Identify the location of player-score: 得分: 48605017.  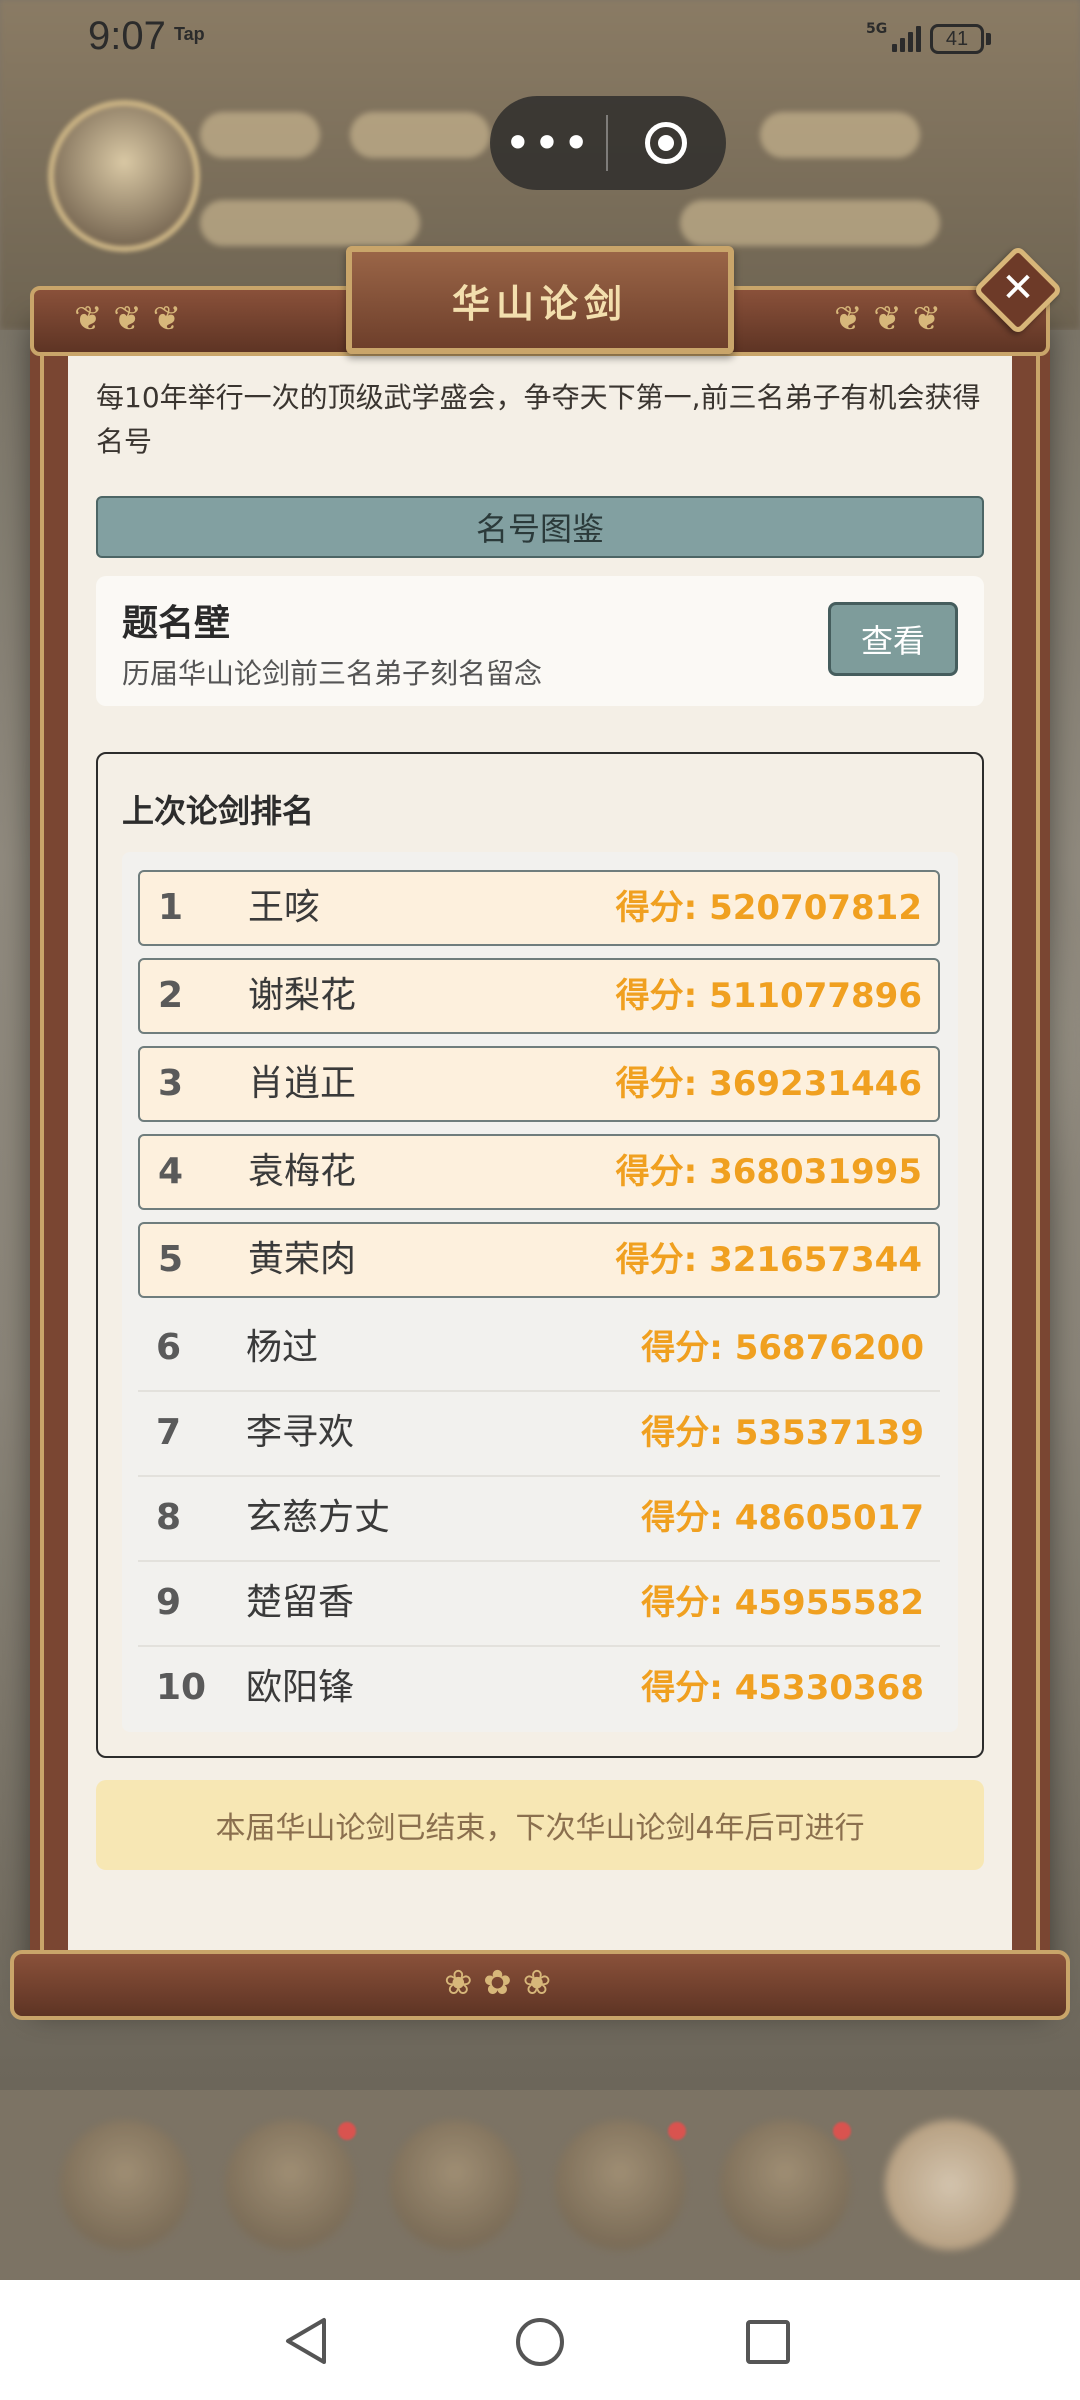
(782, 1518).